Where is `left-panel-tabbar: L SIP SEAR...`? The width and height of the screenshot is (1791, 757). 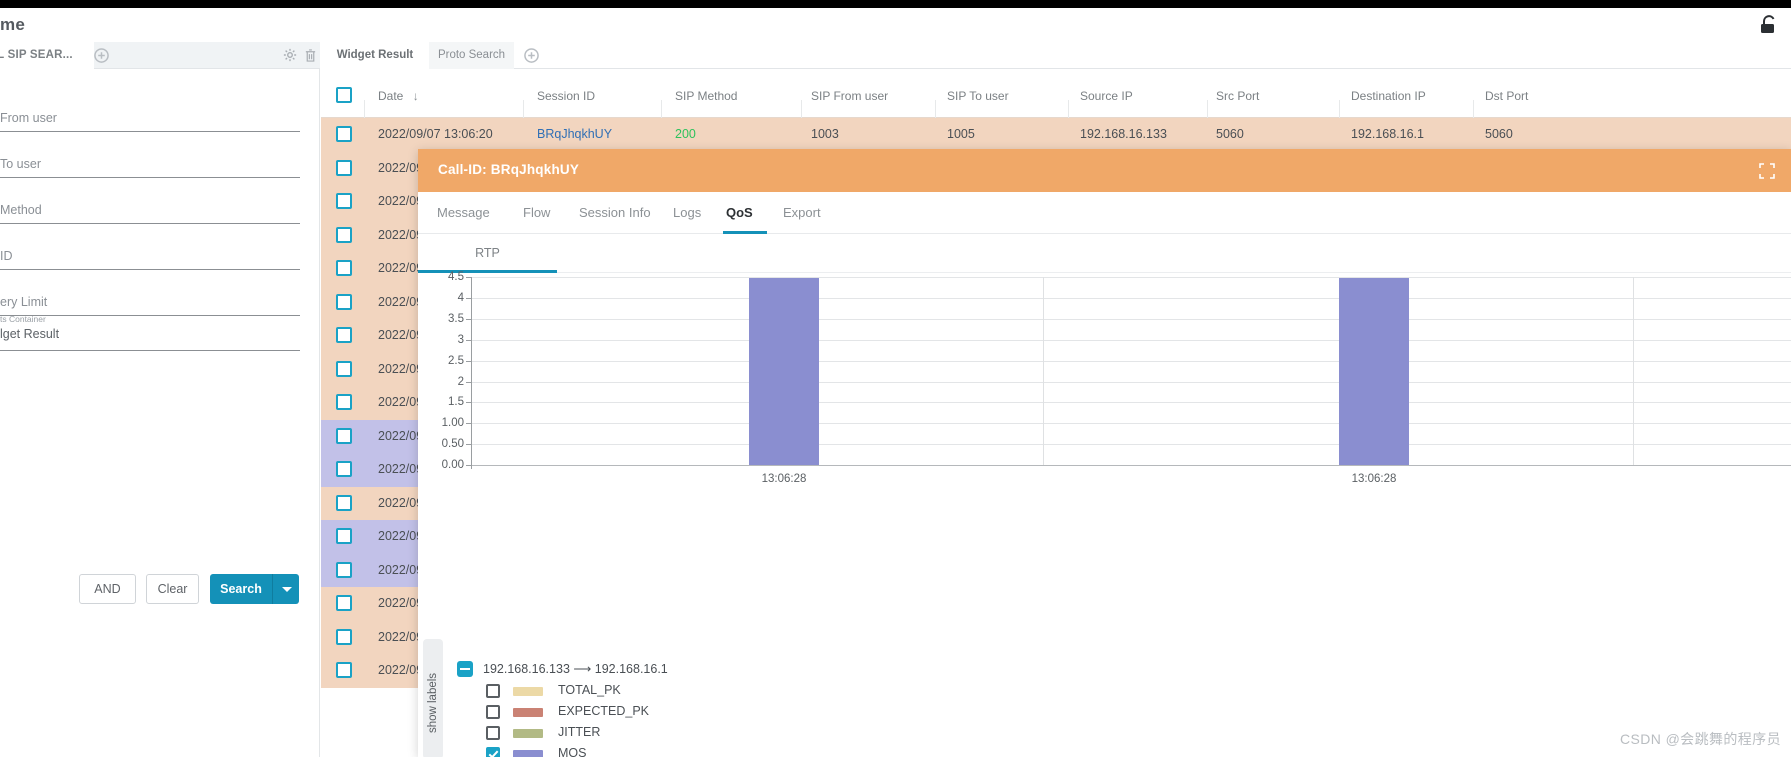 left-panel-tabbar: L SIP SEAR... is located at coordinates (160, 55).